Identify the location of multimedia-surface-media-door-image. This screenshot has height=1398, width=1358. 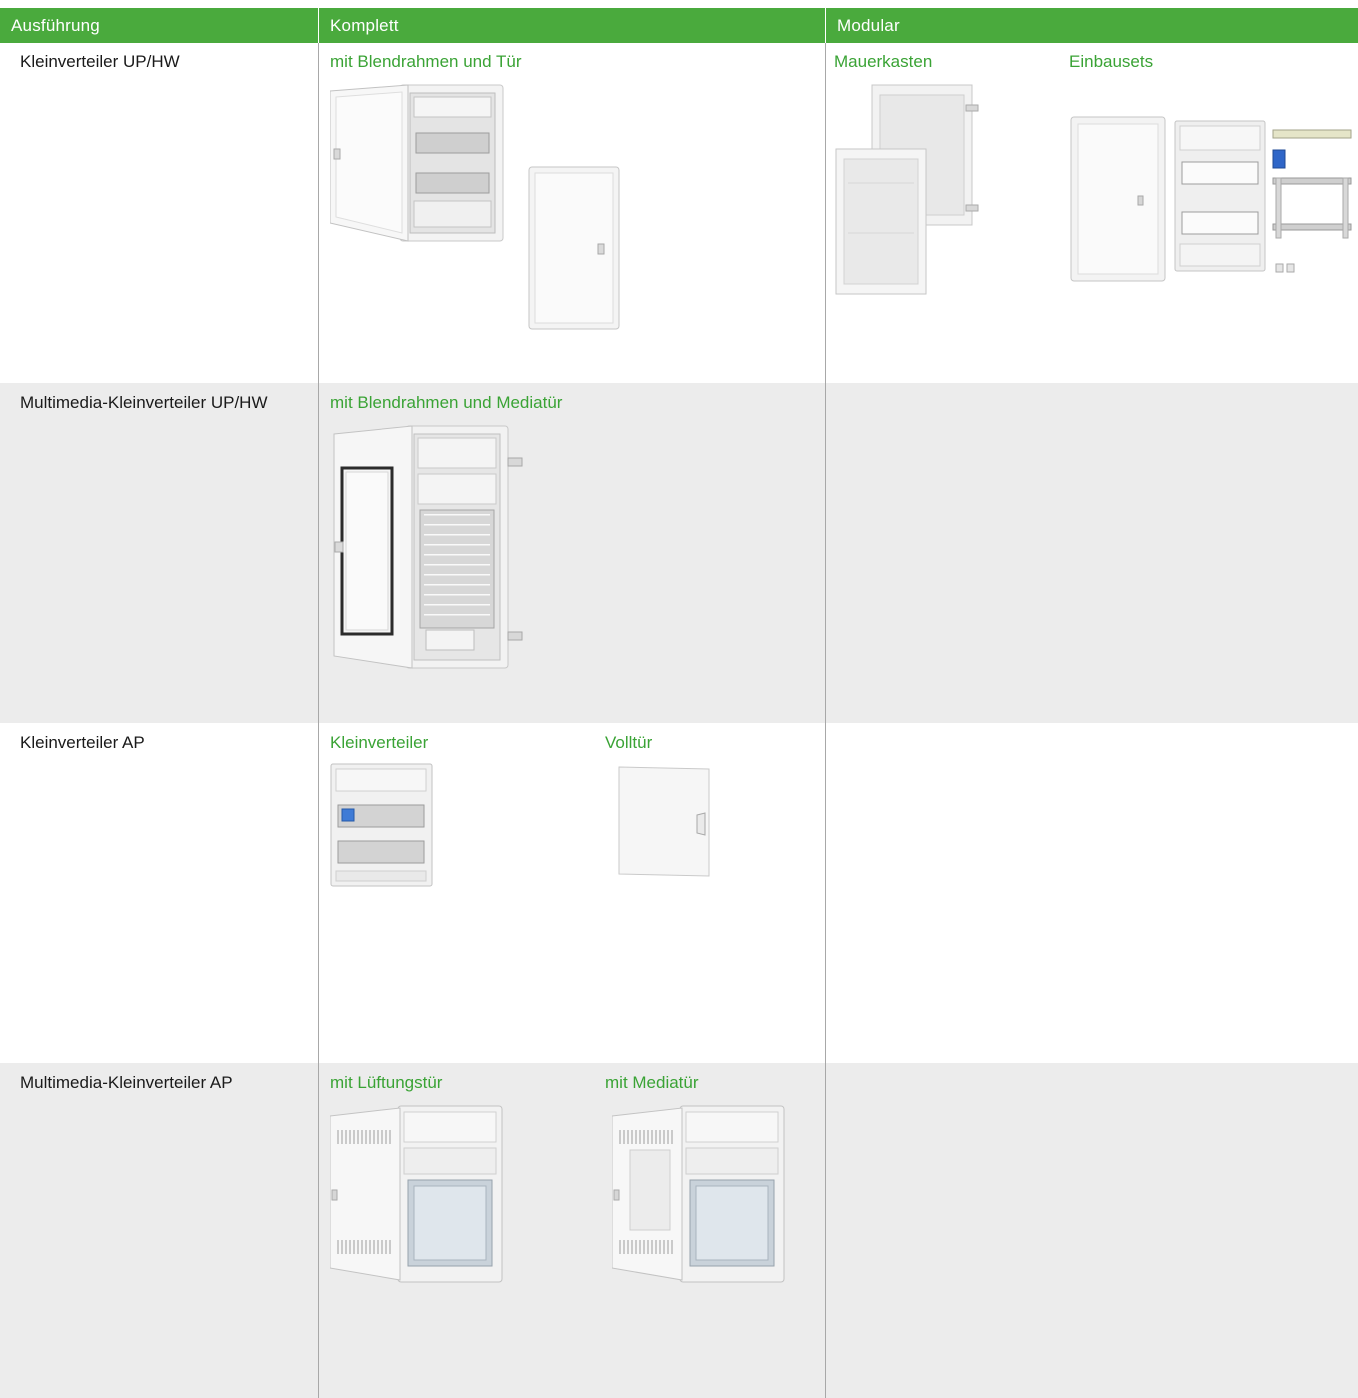
(699, 1194).